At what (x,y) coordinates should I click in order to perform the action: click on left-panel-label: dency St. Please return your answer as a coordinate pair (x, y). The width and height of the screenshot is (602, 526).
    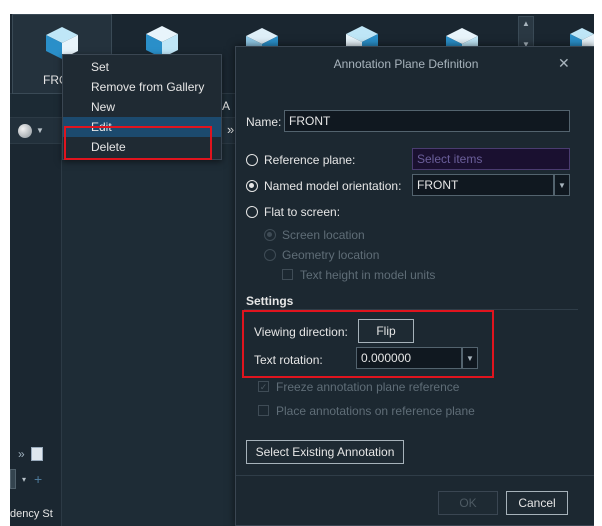
    Looking at the image, I should click on (31, 514).